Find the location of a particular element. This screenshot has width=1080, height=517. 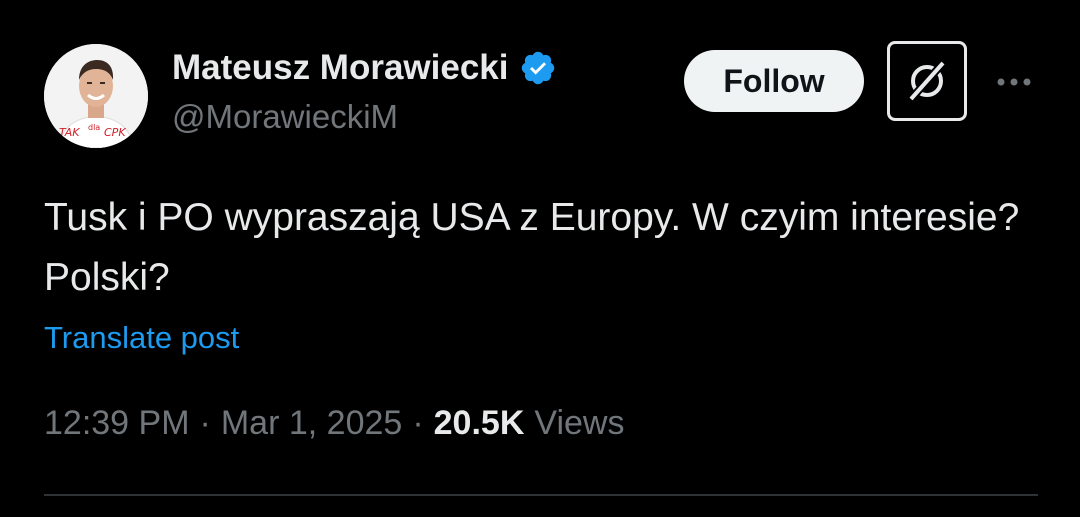

more-horizontal-icon is located at coordinates (1014, 82).